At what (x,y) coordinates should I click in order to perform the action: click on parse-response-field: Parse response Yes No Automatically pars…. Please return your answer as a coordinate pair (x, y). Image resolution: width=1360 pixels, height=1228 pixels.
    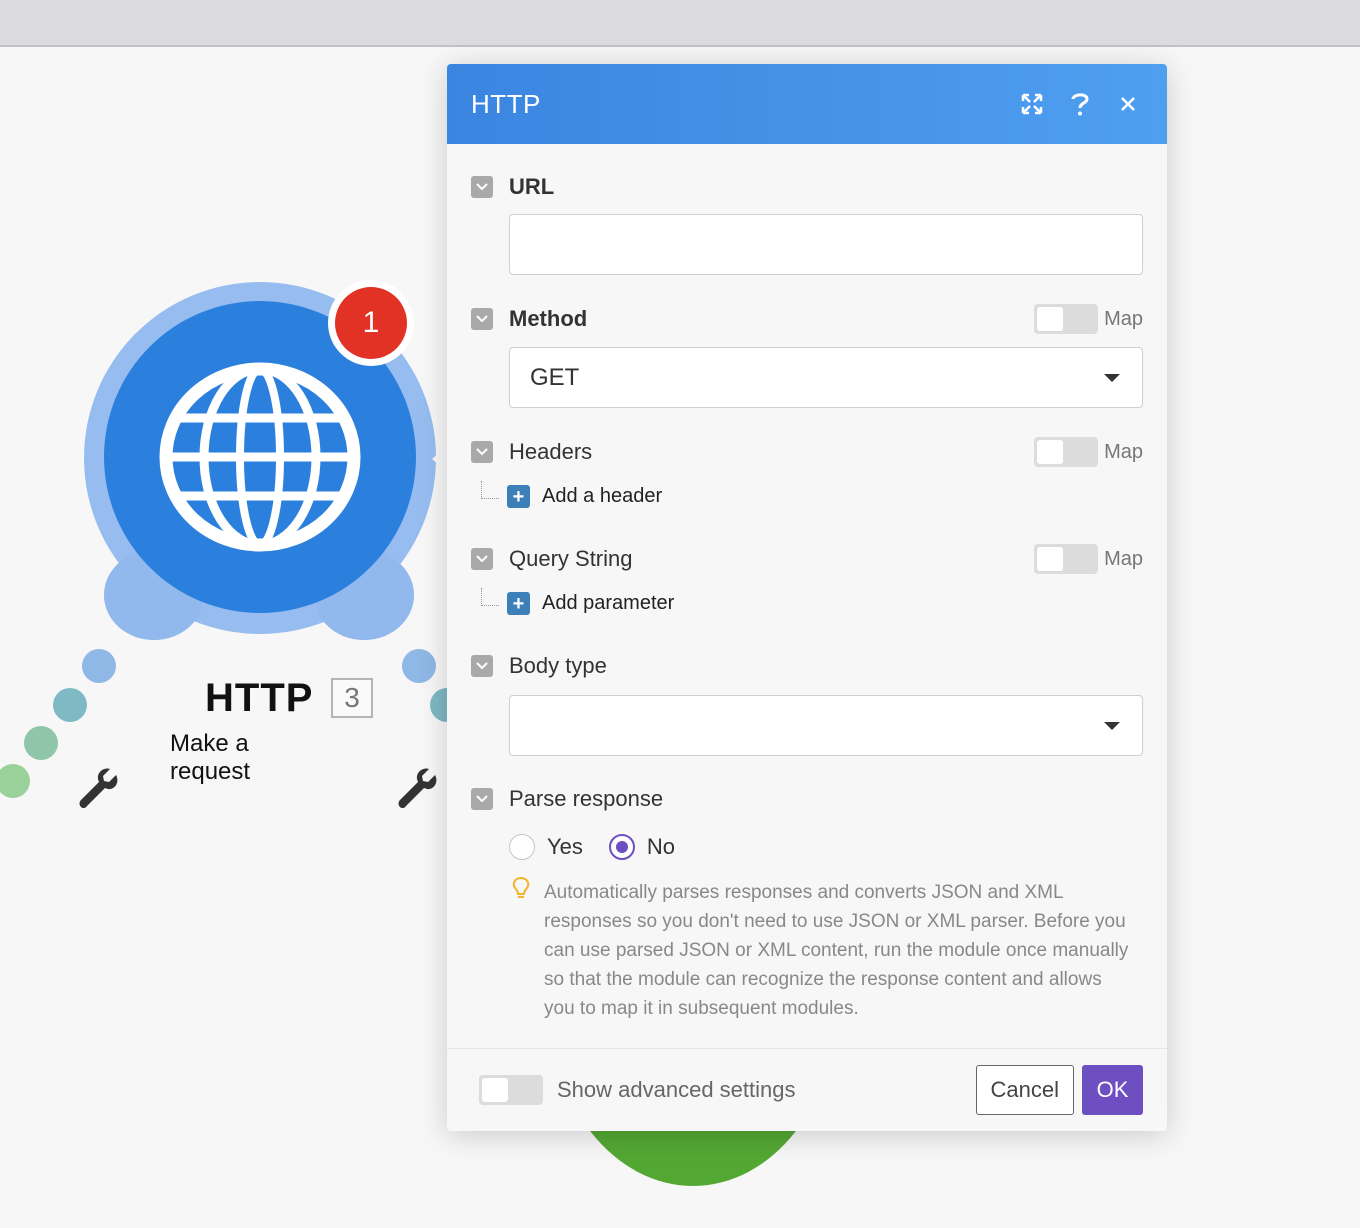
    Looking at the image, I should click on (807, 901).